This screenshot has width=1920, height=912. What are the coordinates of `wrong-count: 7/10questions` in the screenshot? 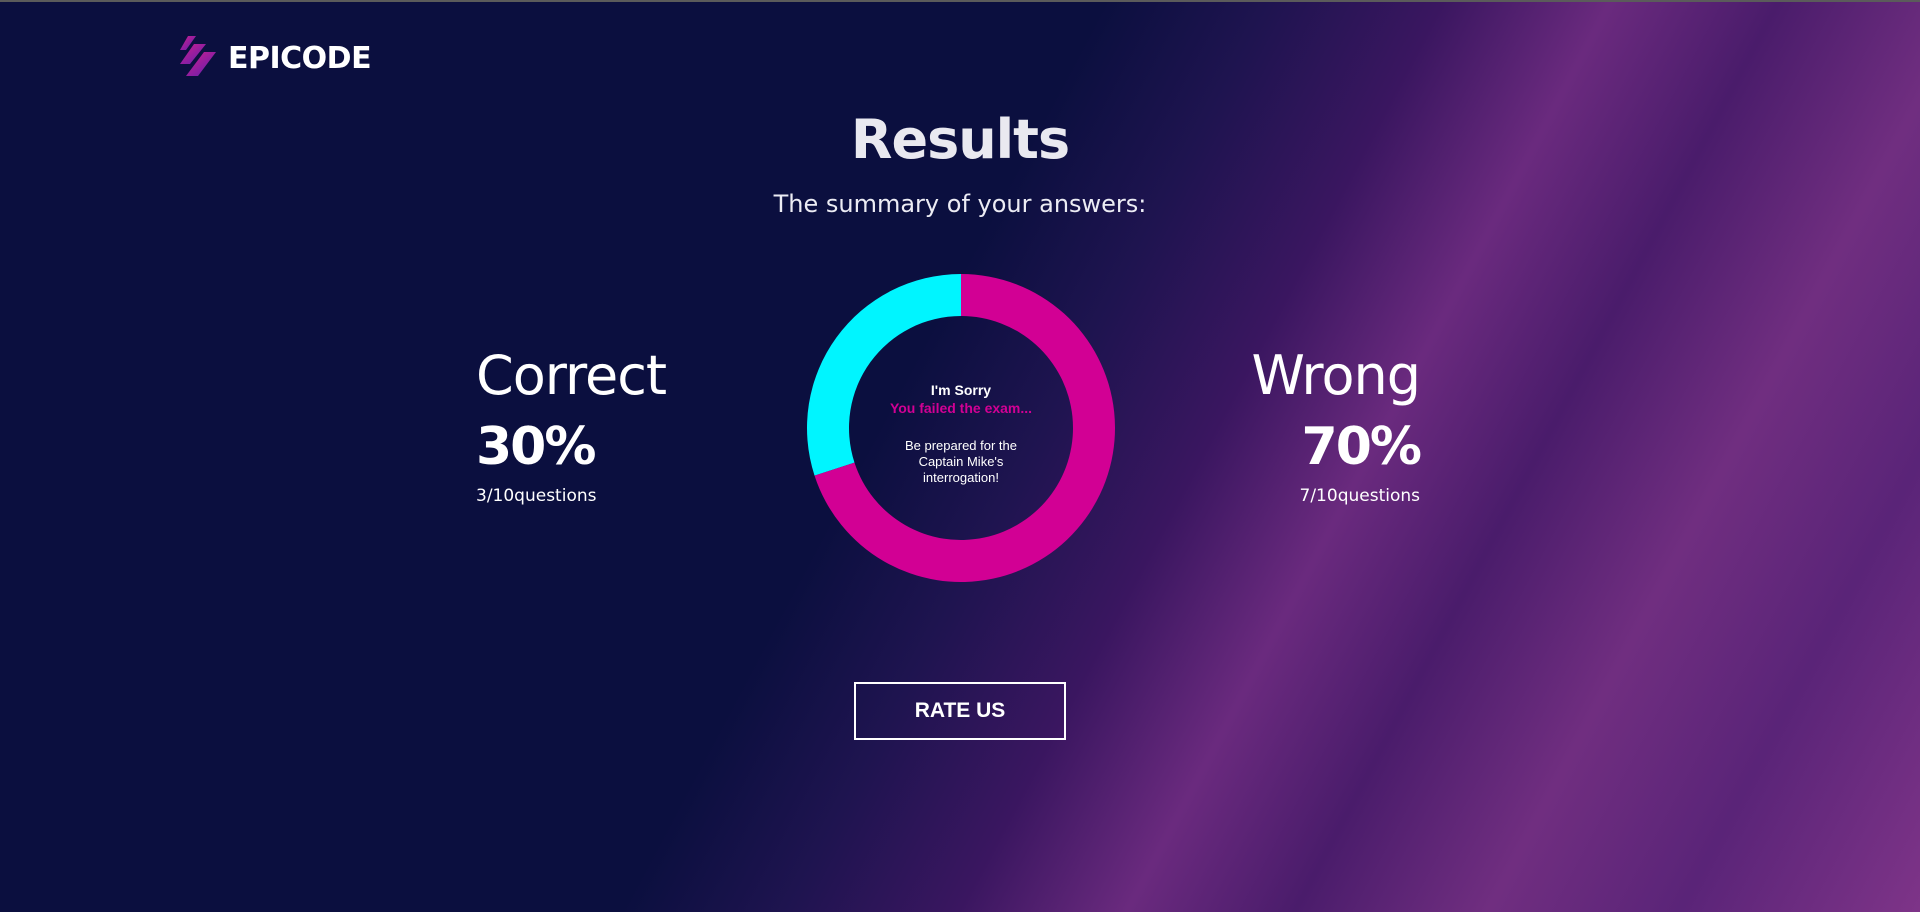 It's located at (1359, 496).